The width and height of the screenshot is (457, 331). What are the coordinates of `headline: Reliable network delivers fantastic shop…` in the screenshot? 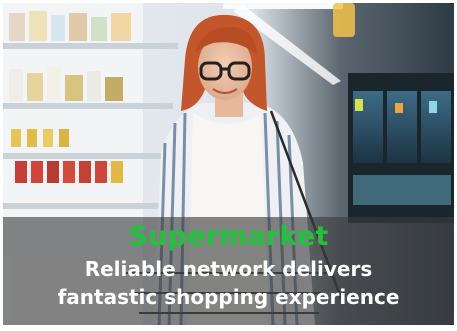 It's located at (229, 283).